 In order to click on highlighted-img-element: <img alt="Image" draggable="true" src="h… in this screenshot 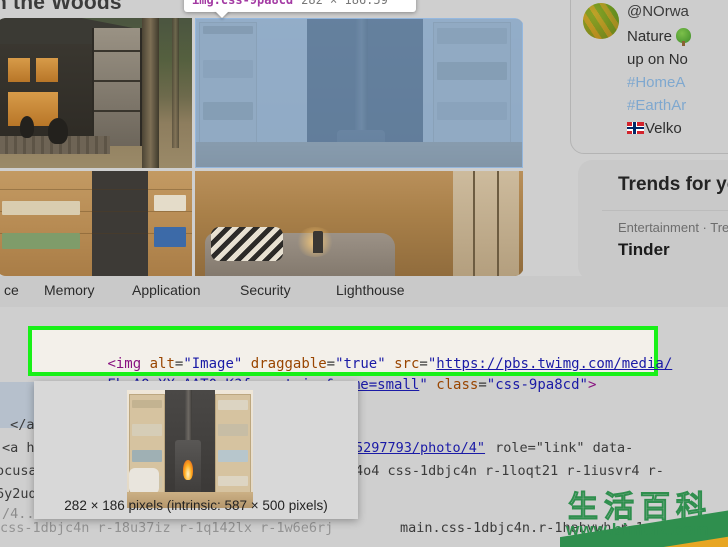, I will do `click(350, 359)`.